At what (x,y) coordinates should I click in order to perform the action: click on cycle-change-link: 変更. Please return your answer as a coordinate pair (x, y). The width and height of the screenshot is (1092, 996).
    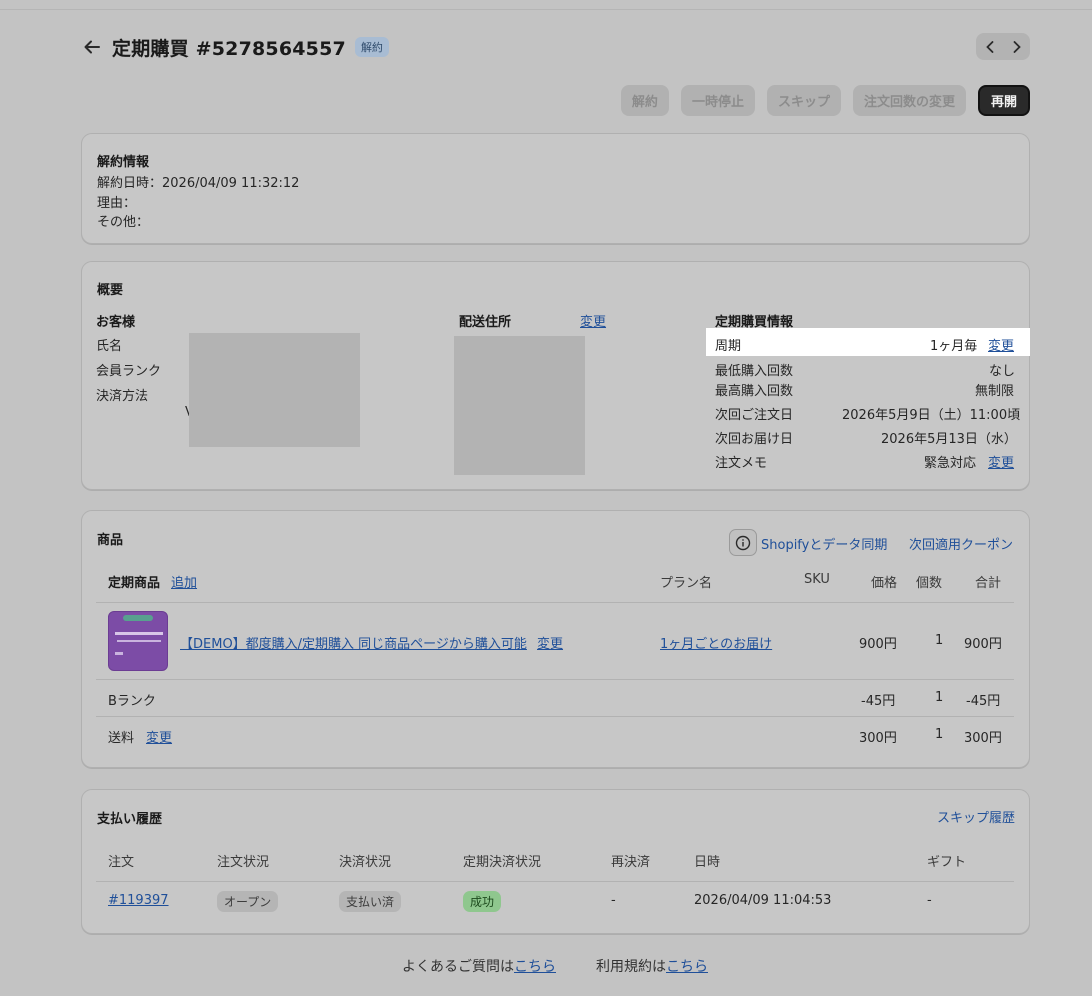
    Looking at the image, I should click on (1001, 344).